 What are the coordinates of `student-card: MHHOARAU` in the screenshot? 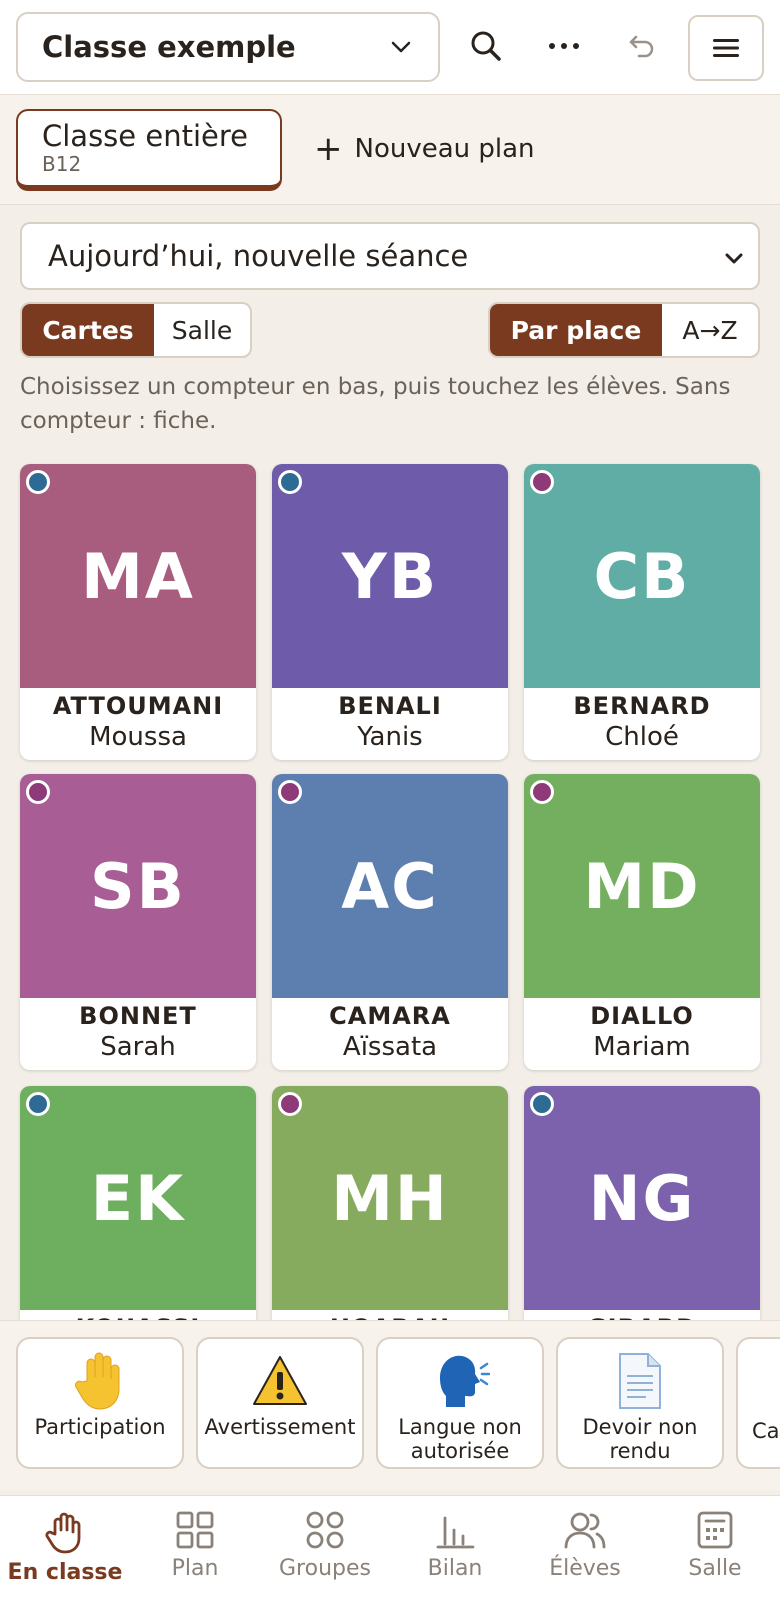 It's located at (390, 1203).